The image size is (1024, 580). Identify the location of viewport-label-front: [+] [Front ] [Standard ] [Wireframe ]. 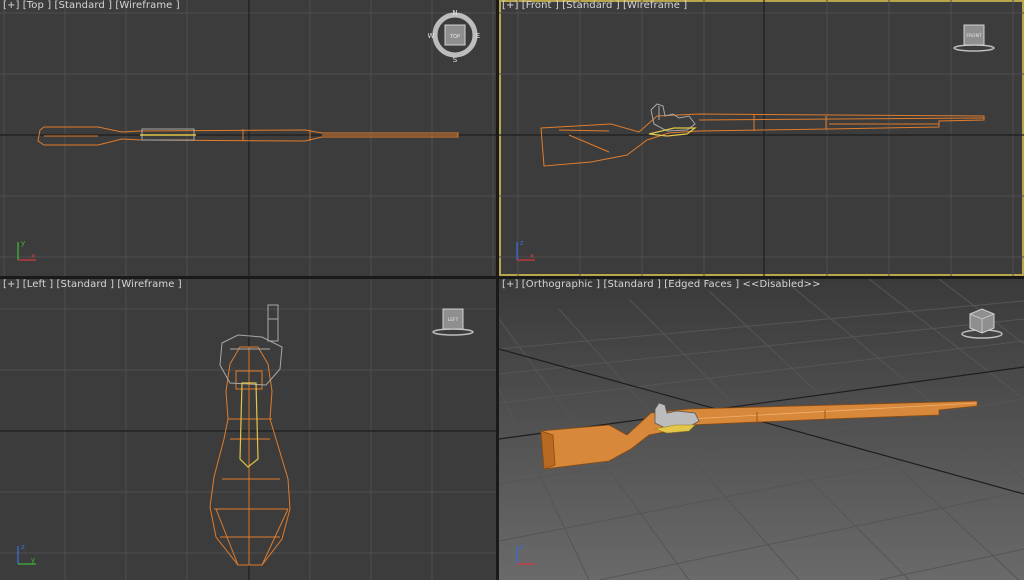
(594, 5).